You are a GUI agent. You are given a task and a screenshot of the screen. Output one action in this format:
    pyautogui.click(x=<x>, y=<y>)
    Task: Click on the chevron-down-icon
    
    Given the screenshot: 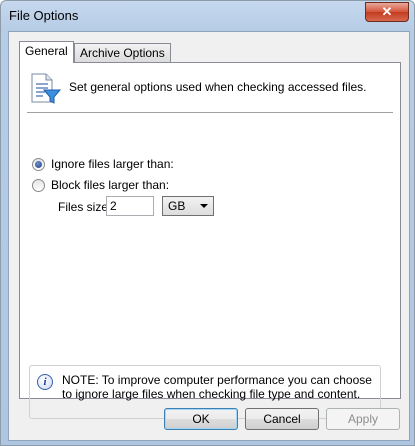 What is the action you would take?
    pyautogui.click(x=204, y=206)
    